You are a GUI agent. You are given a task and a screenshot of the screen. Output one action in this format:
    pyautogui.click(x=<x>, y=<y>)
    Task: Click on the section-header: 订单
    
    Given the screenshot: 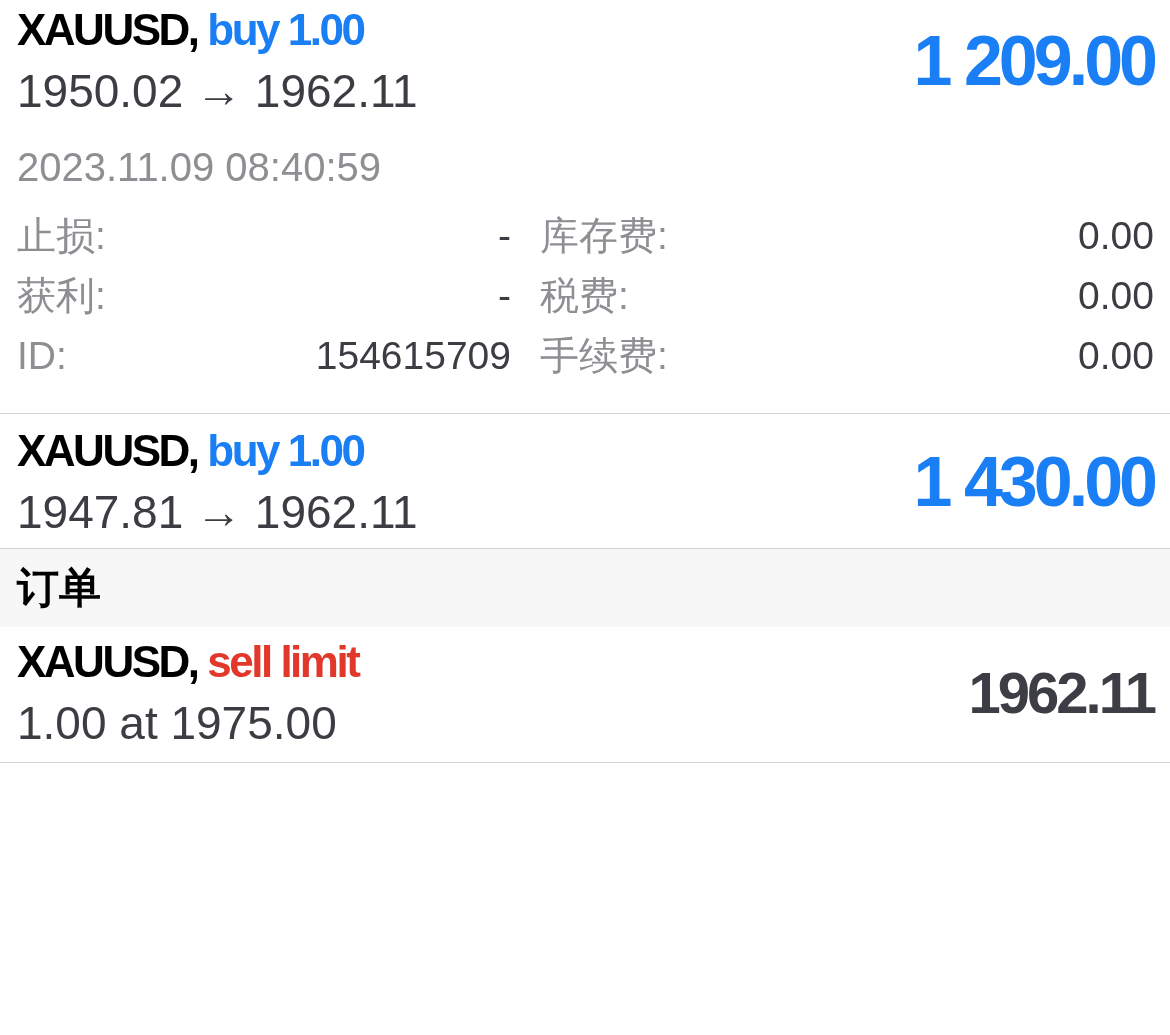 What is the action you would take?
    pyautogui.click(x=585, y=588)
    